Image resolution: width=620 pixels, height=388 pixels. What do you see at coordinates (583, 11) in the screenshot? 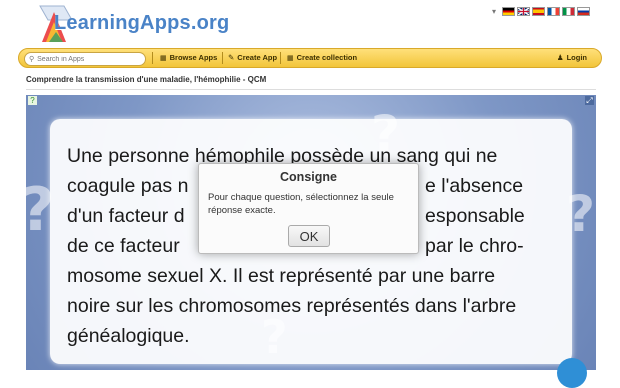
I see `flag-russia-icon` at bounding box center [583, 11].